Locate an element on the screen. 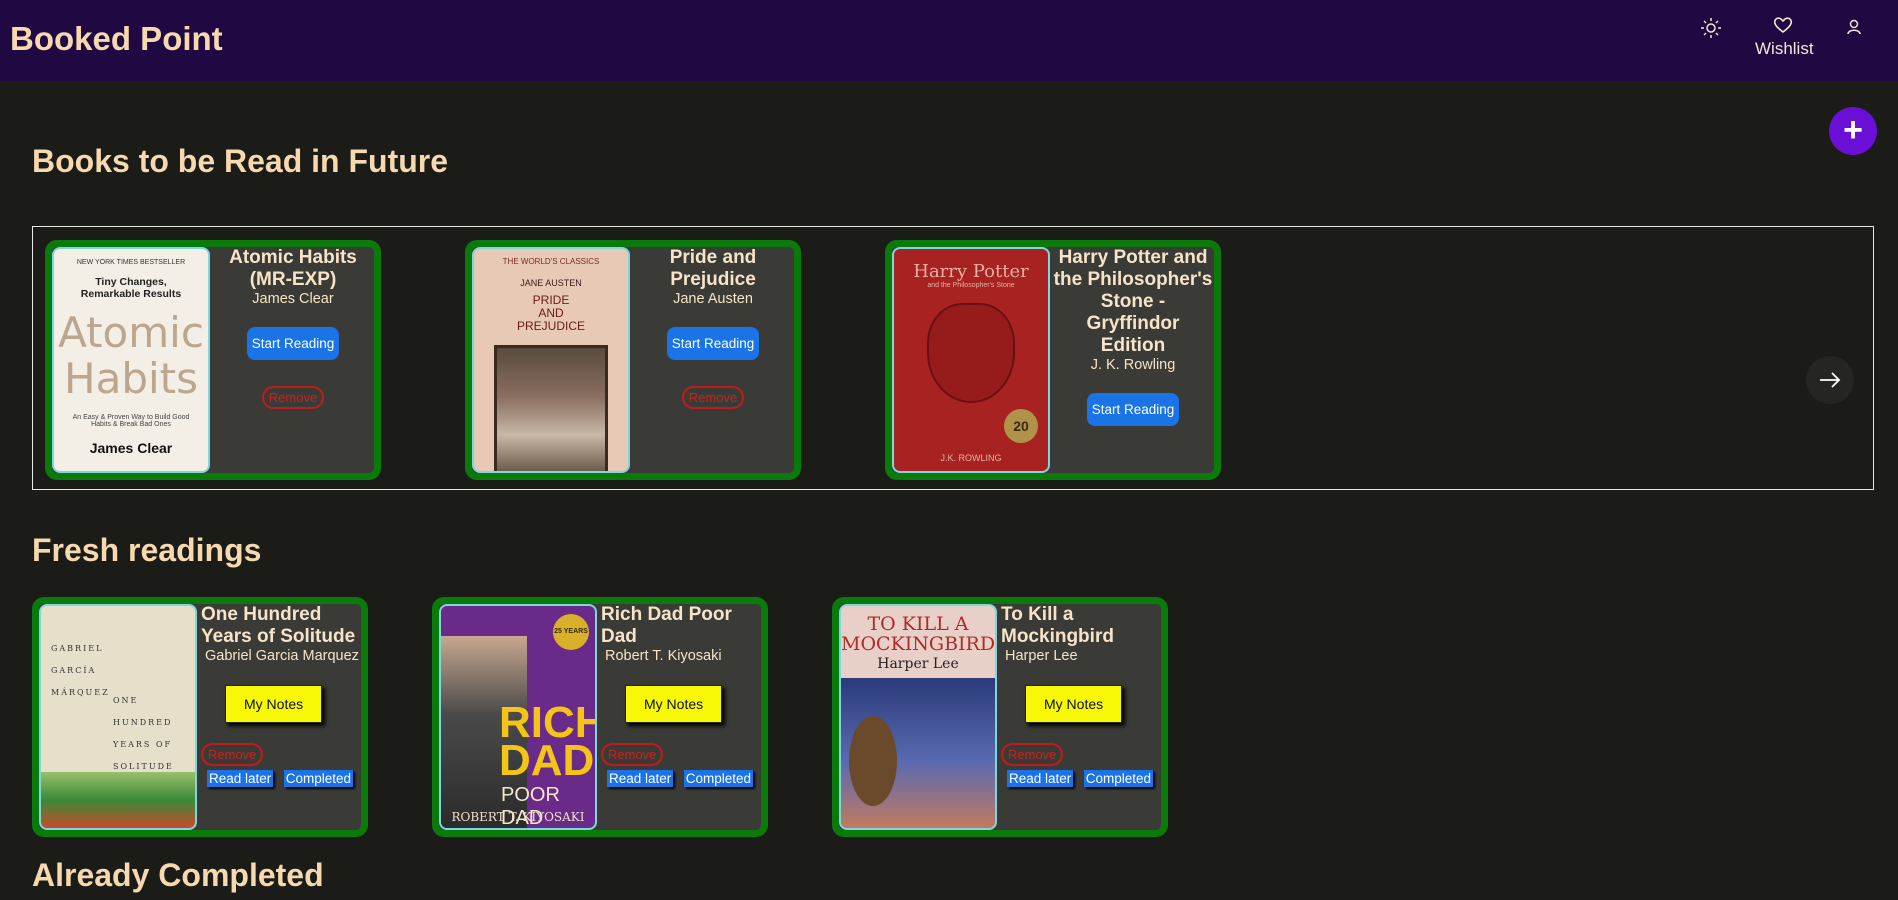 The width and height of the screenshot is (1898, 900). cover-text: JANE AUSTEN is located at coordinates (551, 283).